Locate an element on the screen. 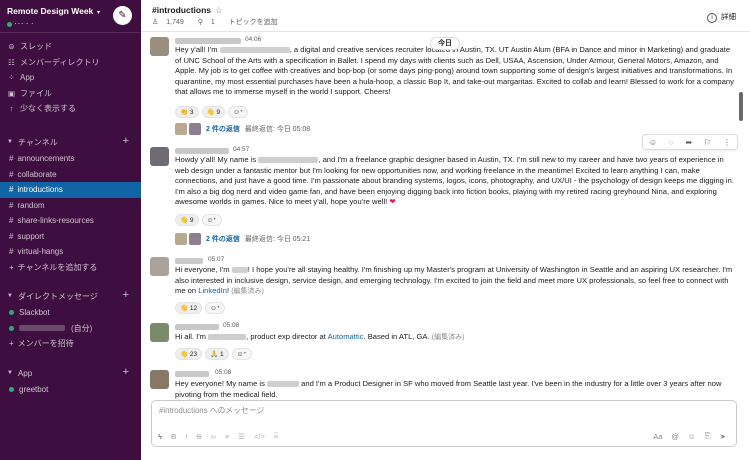 Image resolution: width=750 pixels, height=460 pixels. italic-icon: I is located at coordinates (186, 436).